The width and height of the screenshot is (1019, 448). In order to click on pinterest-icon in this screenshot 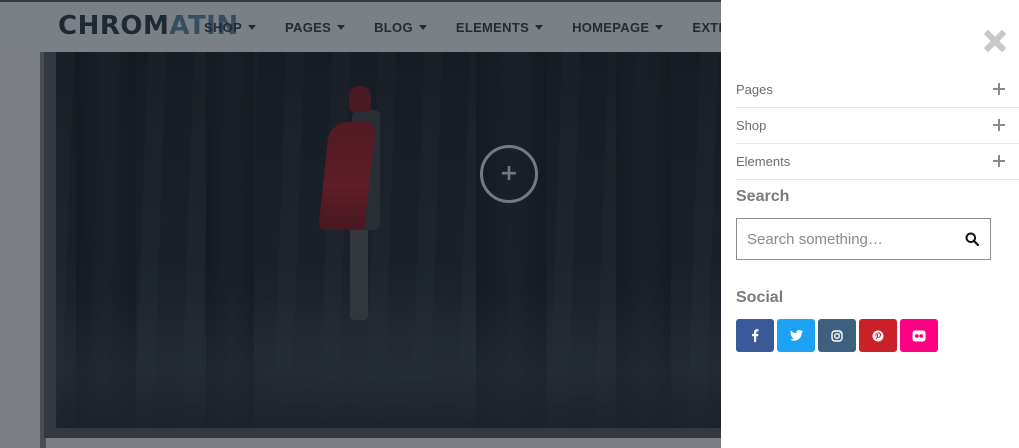, I will do `click(878, 335)`.